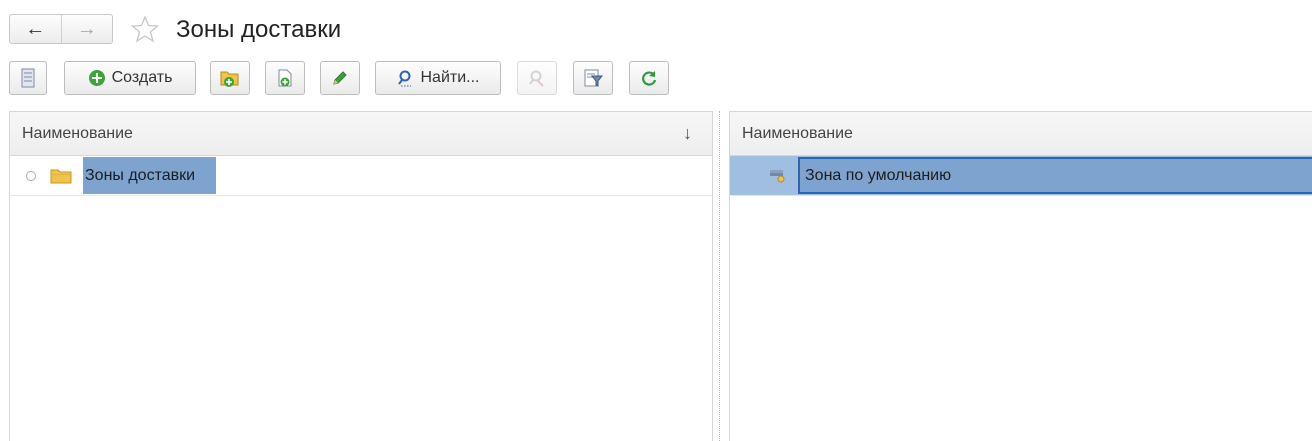 Image resolution: width=1312 pixels, height=441 pixels. I want to click on refresh-icon, so click(649, 78).